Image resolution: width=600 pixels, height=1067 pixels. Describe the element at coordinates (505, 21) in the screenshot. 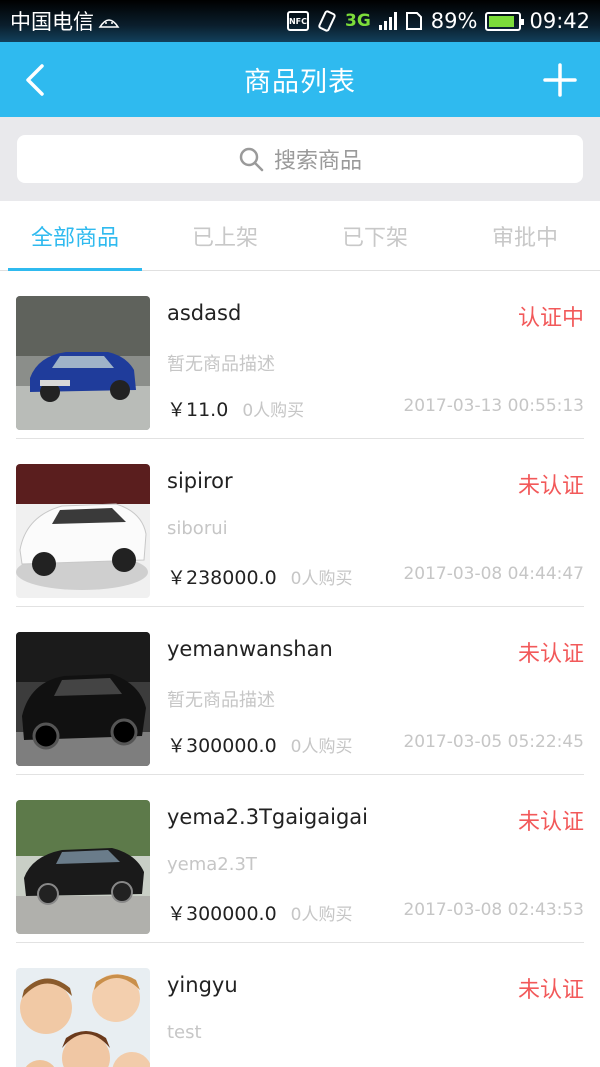

I see `battery-icon` at that location.